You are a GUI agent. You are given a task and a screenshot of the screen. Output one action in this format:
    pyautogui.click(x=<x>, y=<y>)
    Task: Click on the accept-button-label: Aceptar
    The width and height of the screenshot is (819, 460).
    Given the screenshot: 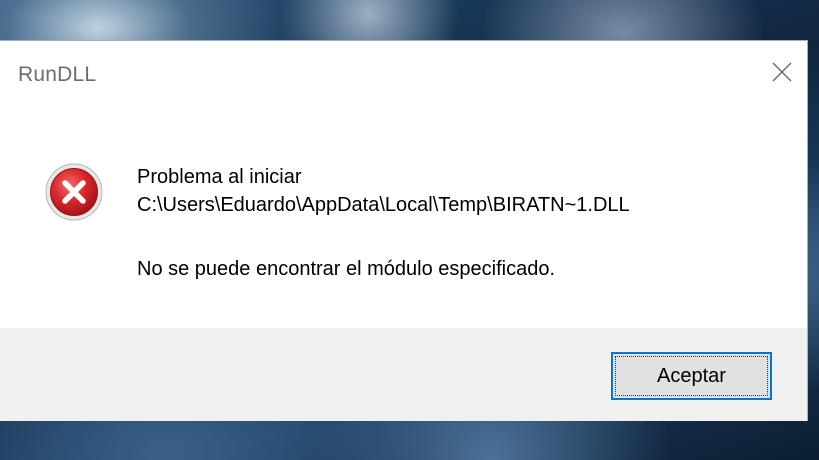 What is the action you would take?
    pyautogui.click(x=691, y=376)
    